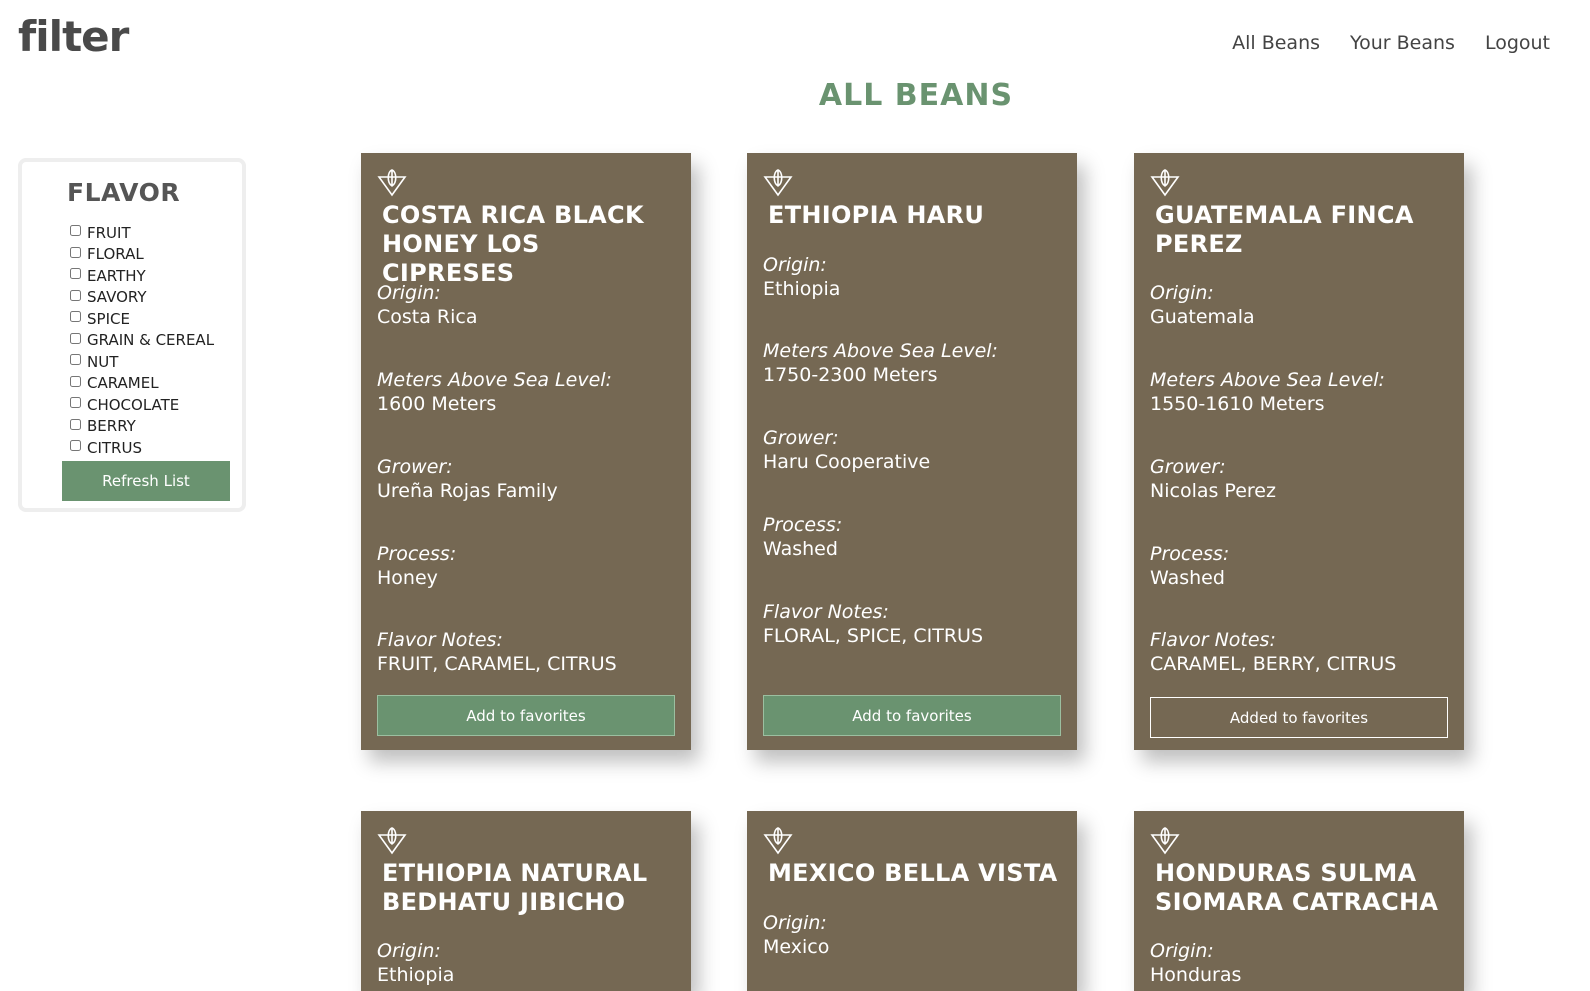 The image size is (1590, 991). Describe the element at coordinates (1517, 43) in the screenshot. I see `nav-logout: Logout` at that location.